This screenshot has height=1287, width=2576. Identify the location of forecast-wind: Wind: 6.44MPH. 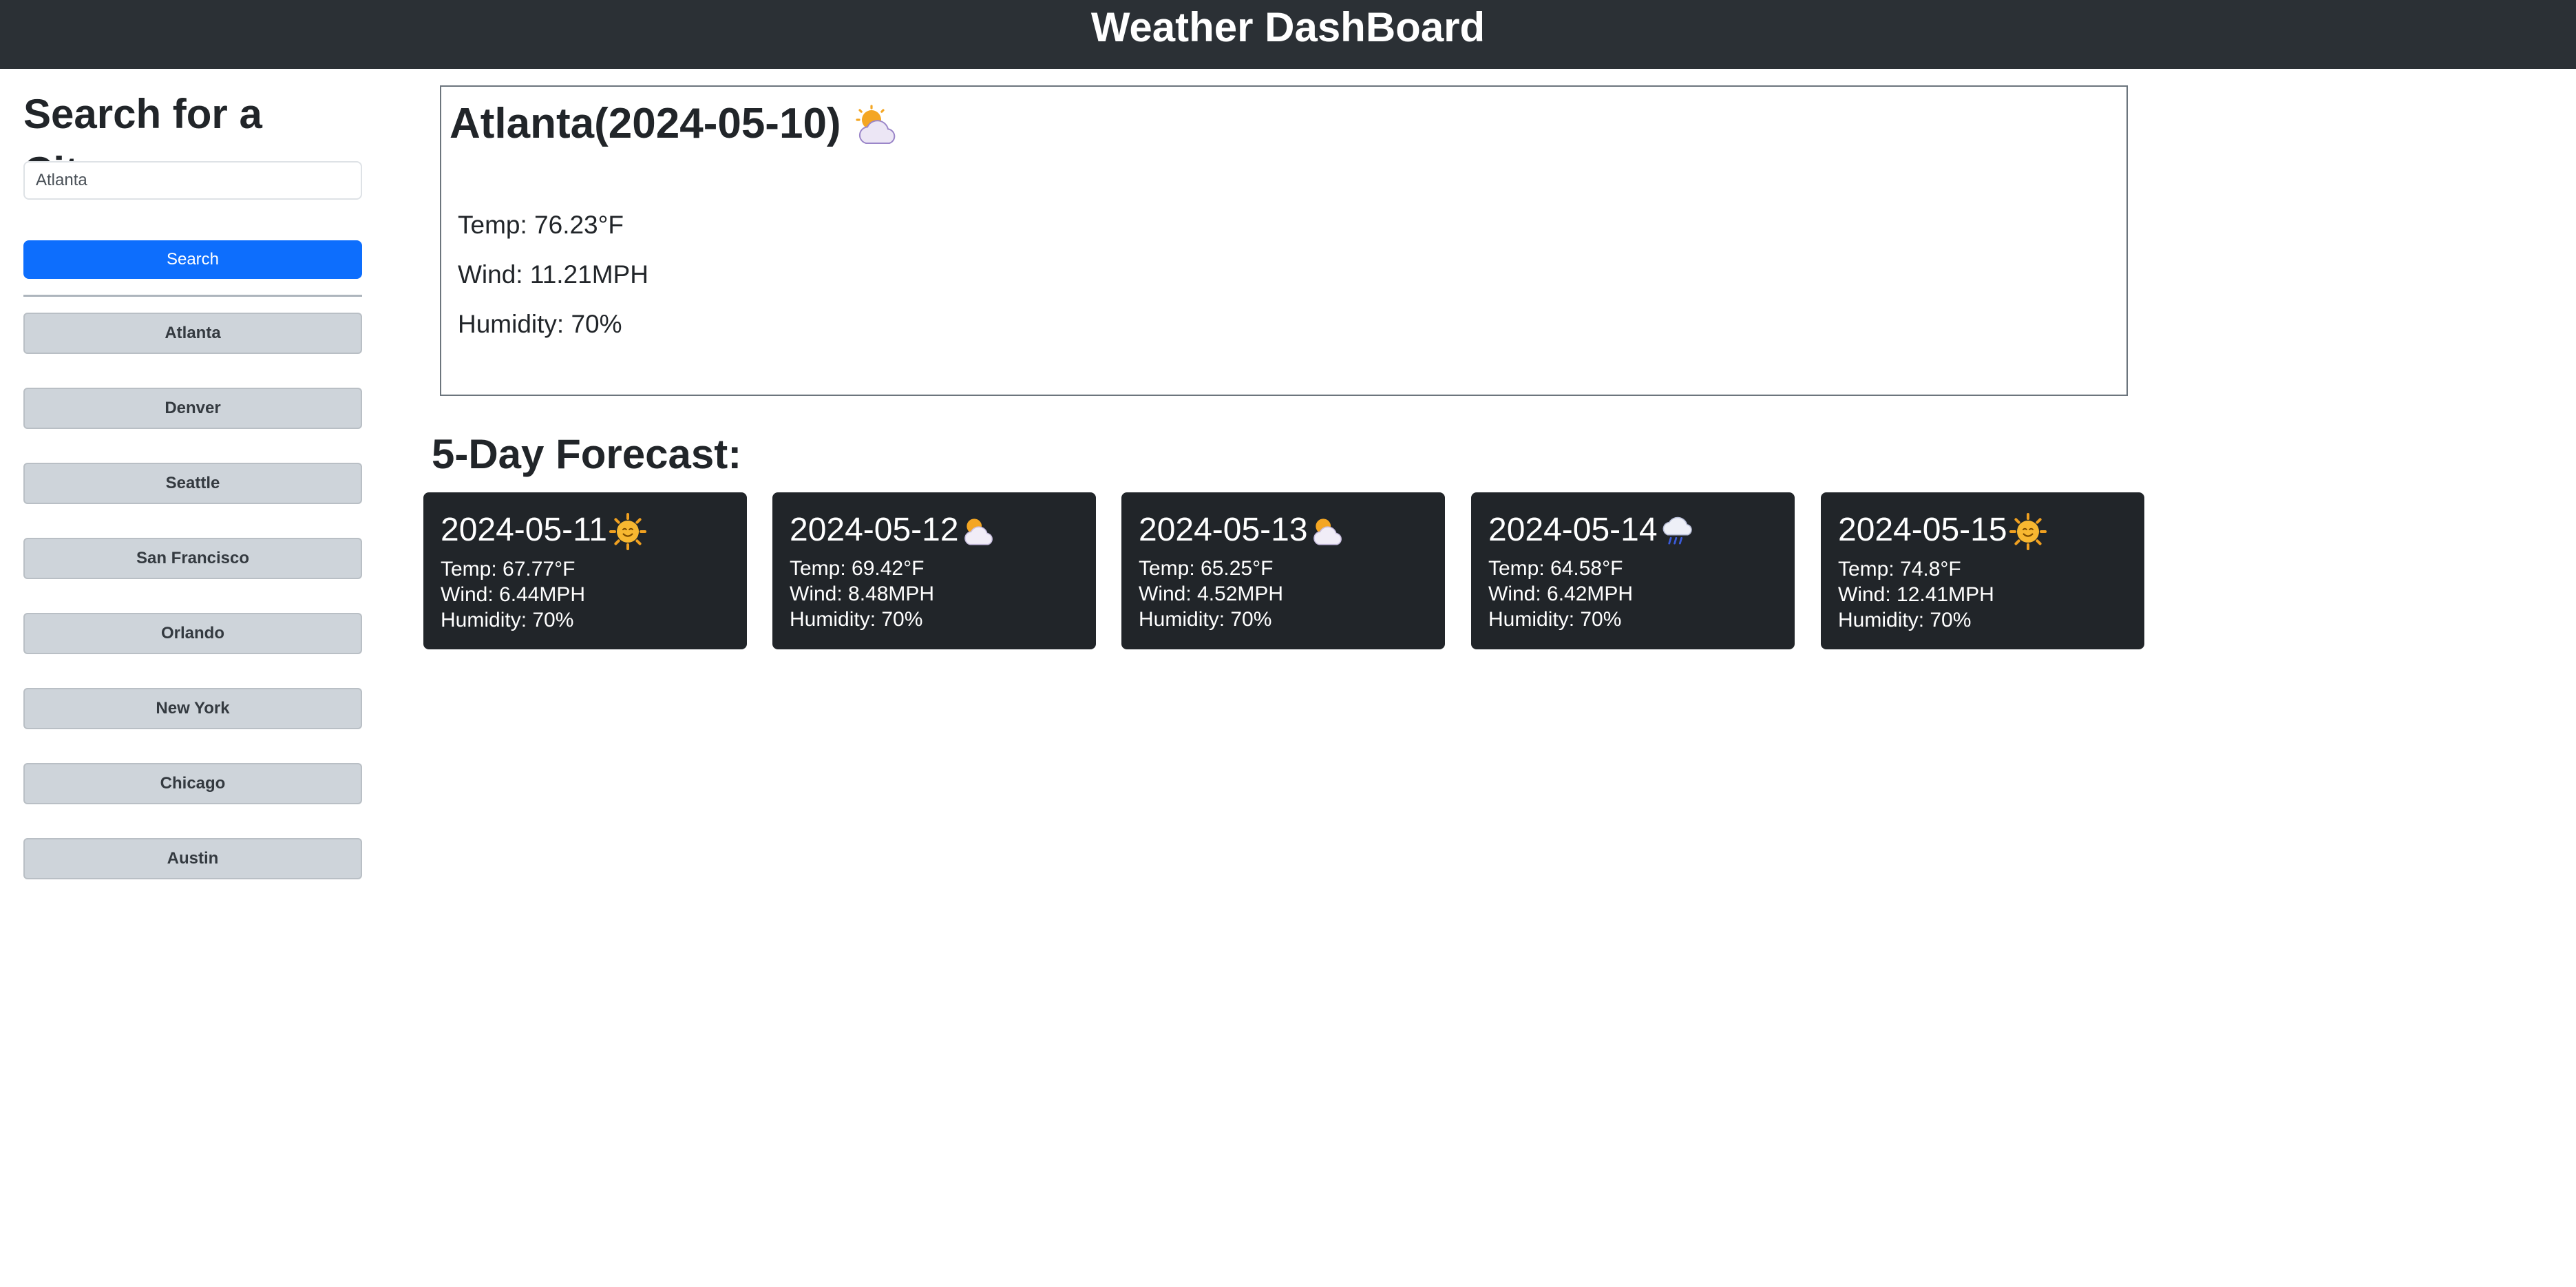
(513, 595).